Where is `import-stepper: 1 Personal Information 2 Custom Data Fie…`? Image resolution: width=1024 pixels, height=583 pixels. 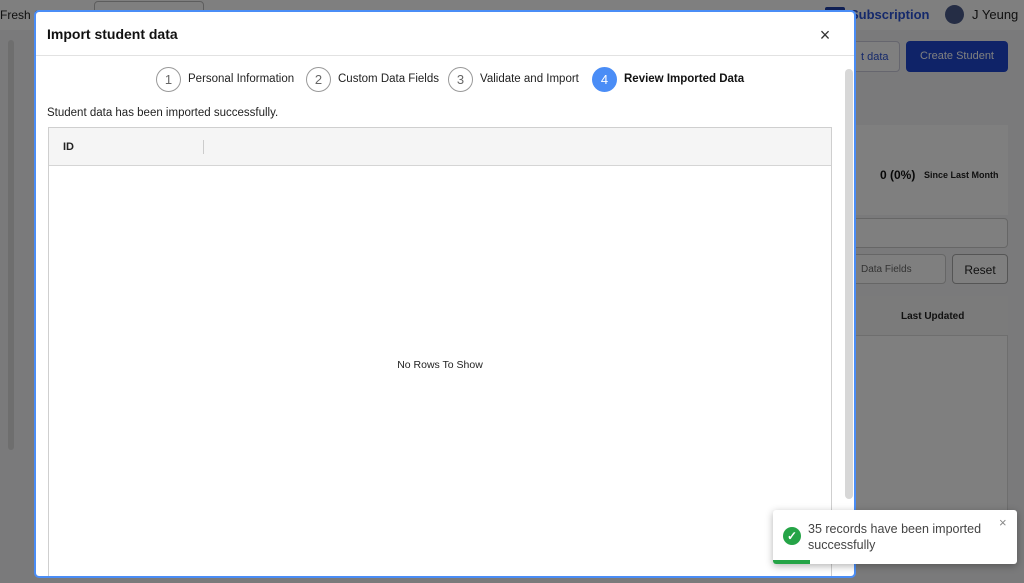 import-stepper: 1 Personal Information 2 Custom Data Fie… is located at coordinates (445, 82).